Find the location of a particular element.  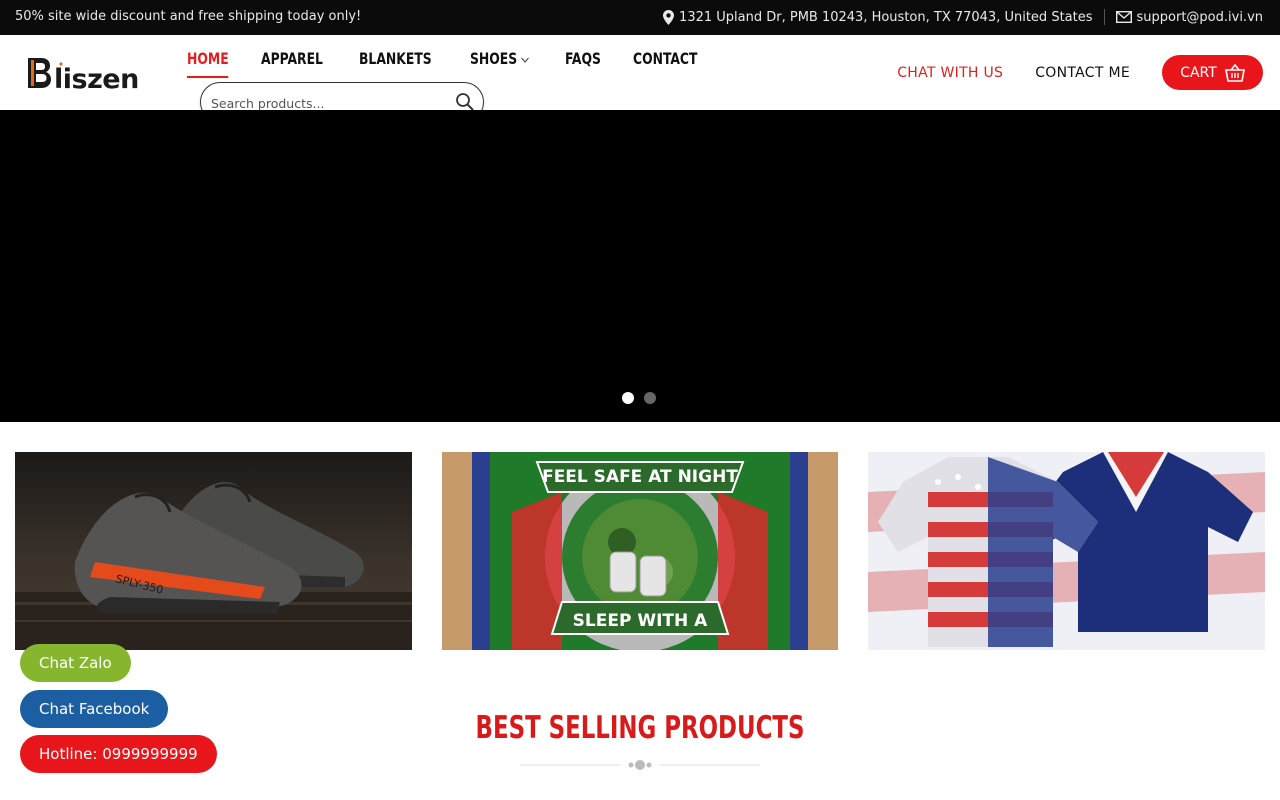

blanket-image: FEEL SAFE AT NIGHT SLEEP WITH A is located at coordinates (640, 551).